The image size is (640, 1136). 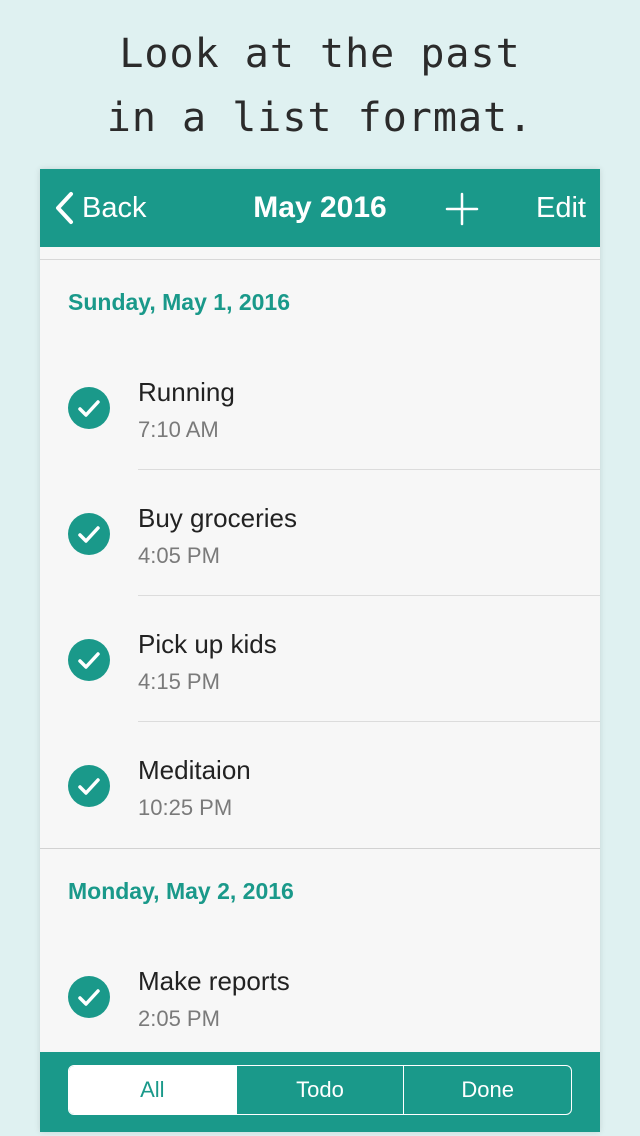 I want to click on task-title: Pick up kids, so click(x=207, y=644).